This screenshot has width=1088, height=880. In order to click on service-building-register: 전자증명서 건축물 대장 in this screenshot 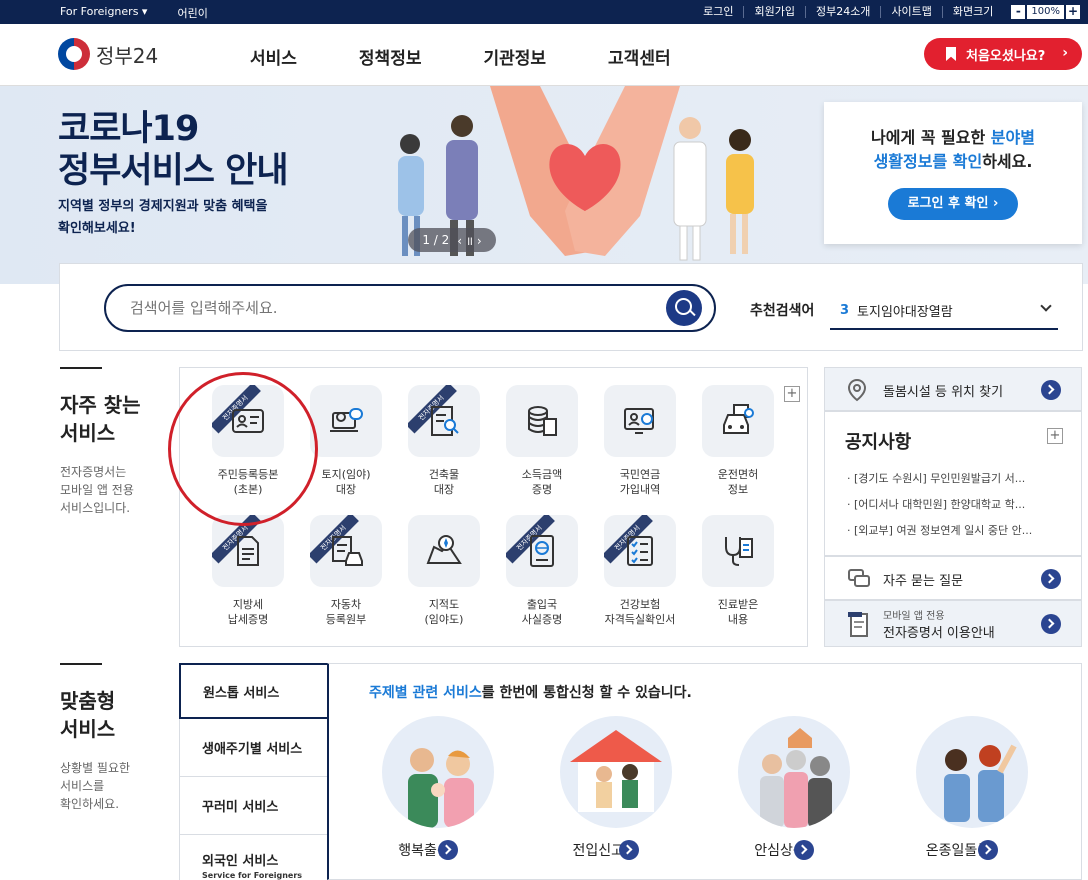, I will do `click(444, 441)`.